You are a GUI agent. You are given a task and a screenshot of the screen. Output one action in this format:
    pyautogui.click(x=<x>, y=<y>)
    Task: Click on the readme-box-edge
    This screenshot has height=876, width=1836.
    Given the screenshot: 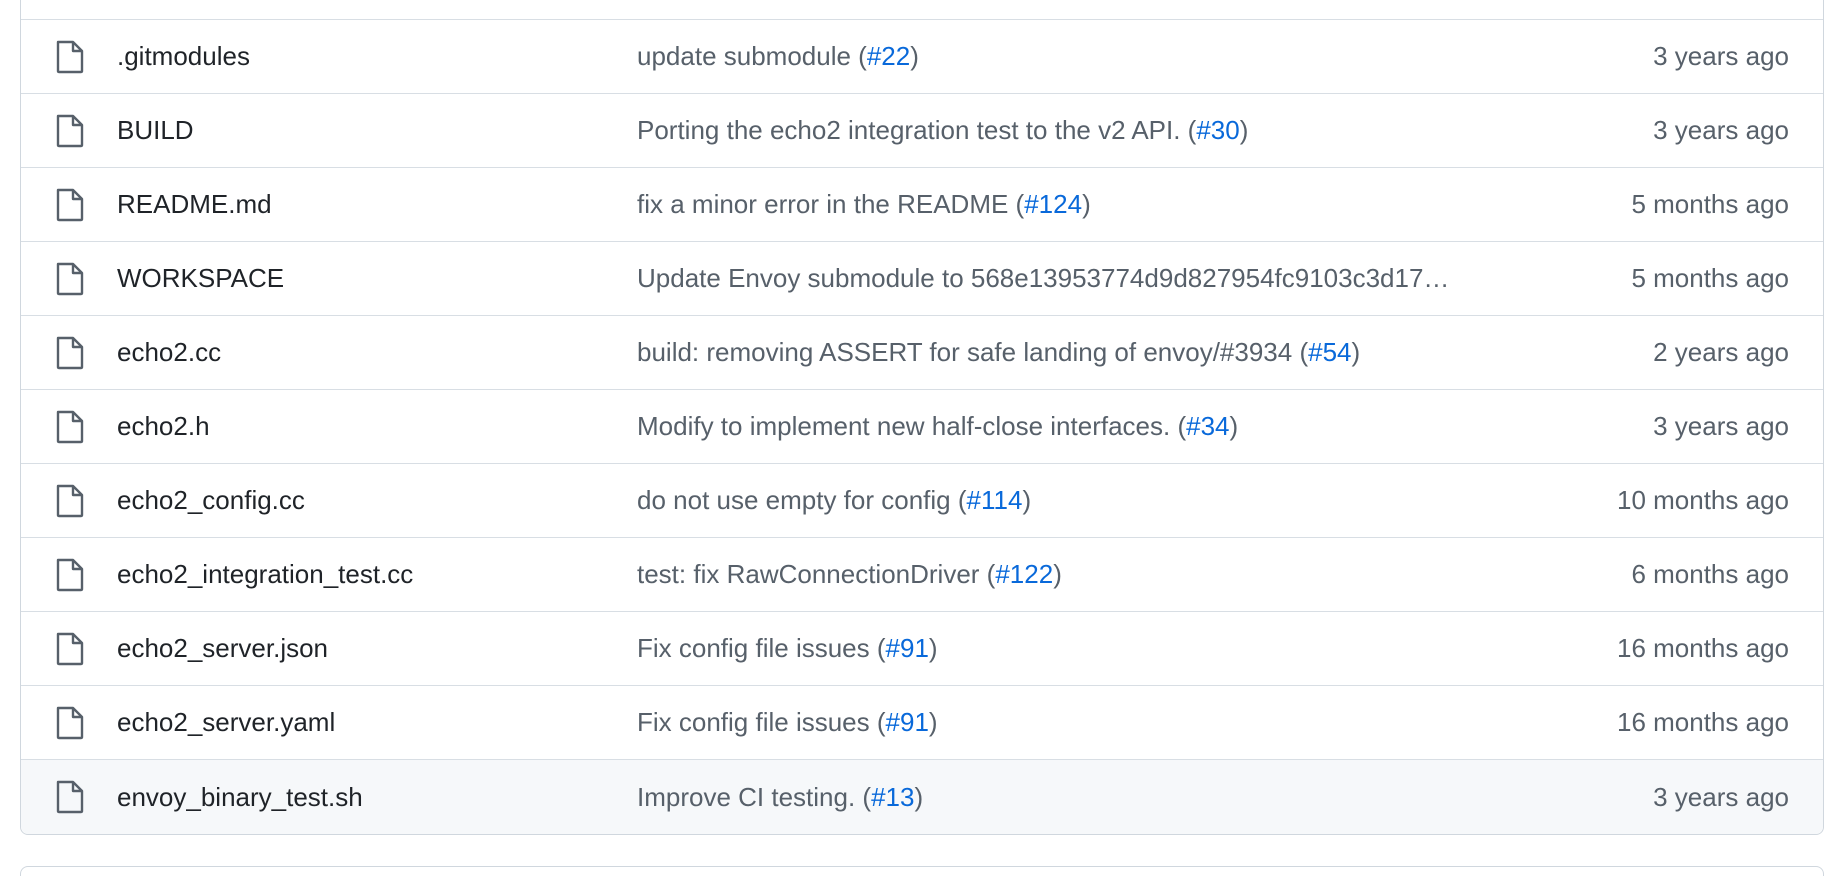 What is the action you would take?
    pyautogui.click(x=922, y=871)
    